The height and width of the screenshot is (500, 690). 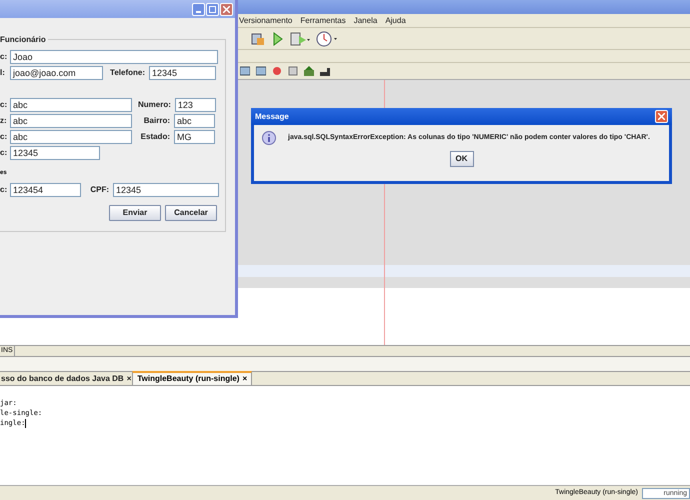 I want to click on output-tab: sso do banco de dados Java DB ×, so click(x=66, y=379).